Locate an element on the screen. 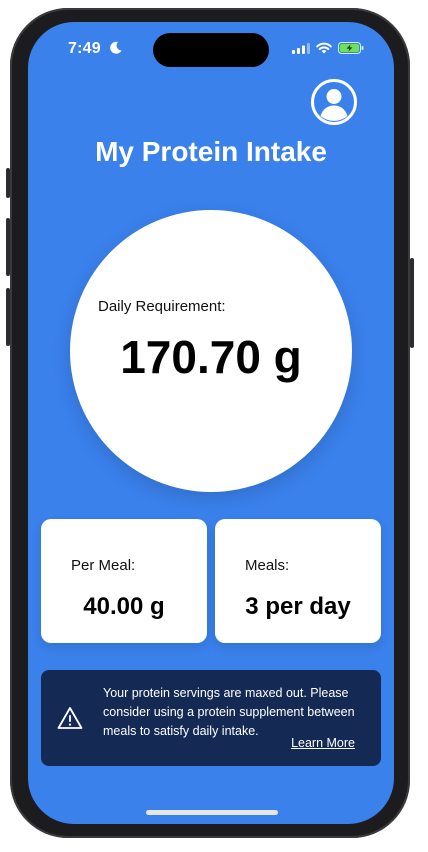  moon-icon is located at coordinates (116, 47).